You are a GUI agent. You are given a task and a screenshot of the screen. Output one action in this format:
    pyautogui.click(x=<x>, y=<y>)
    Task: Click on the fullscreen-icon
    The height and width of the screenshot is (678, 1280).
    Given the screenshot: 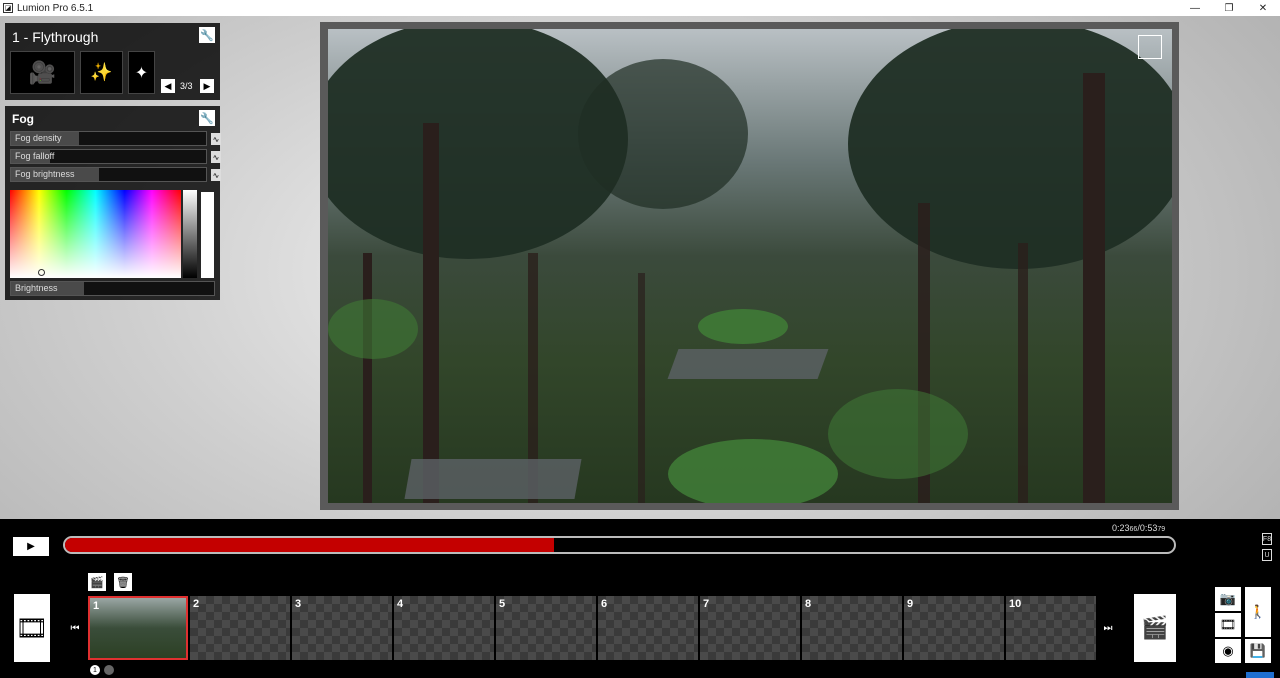 What is the action you would take?
    pyautogui.click(x=1150, y=47)
    